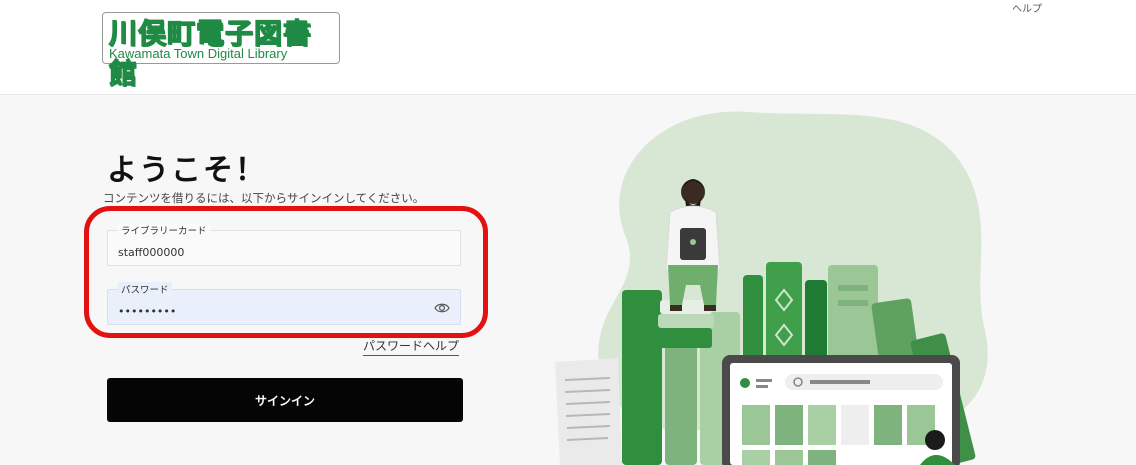 The image size is (1136, 465). Describe the element at coordinates (285, 400) in the screenshot. I see `signin-button: サインイン` at that location.